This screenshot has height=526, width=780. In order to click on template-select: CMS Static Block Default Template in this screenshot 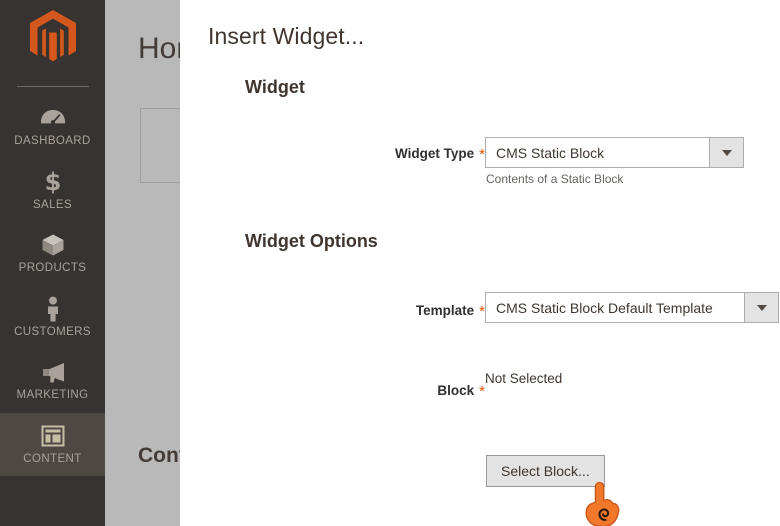, I will do `click(632, 307)`.